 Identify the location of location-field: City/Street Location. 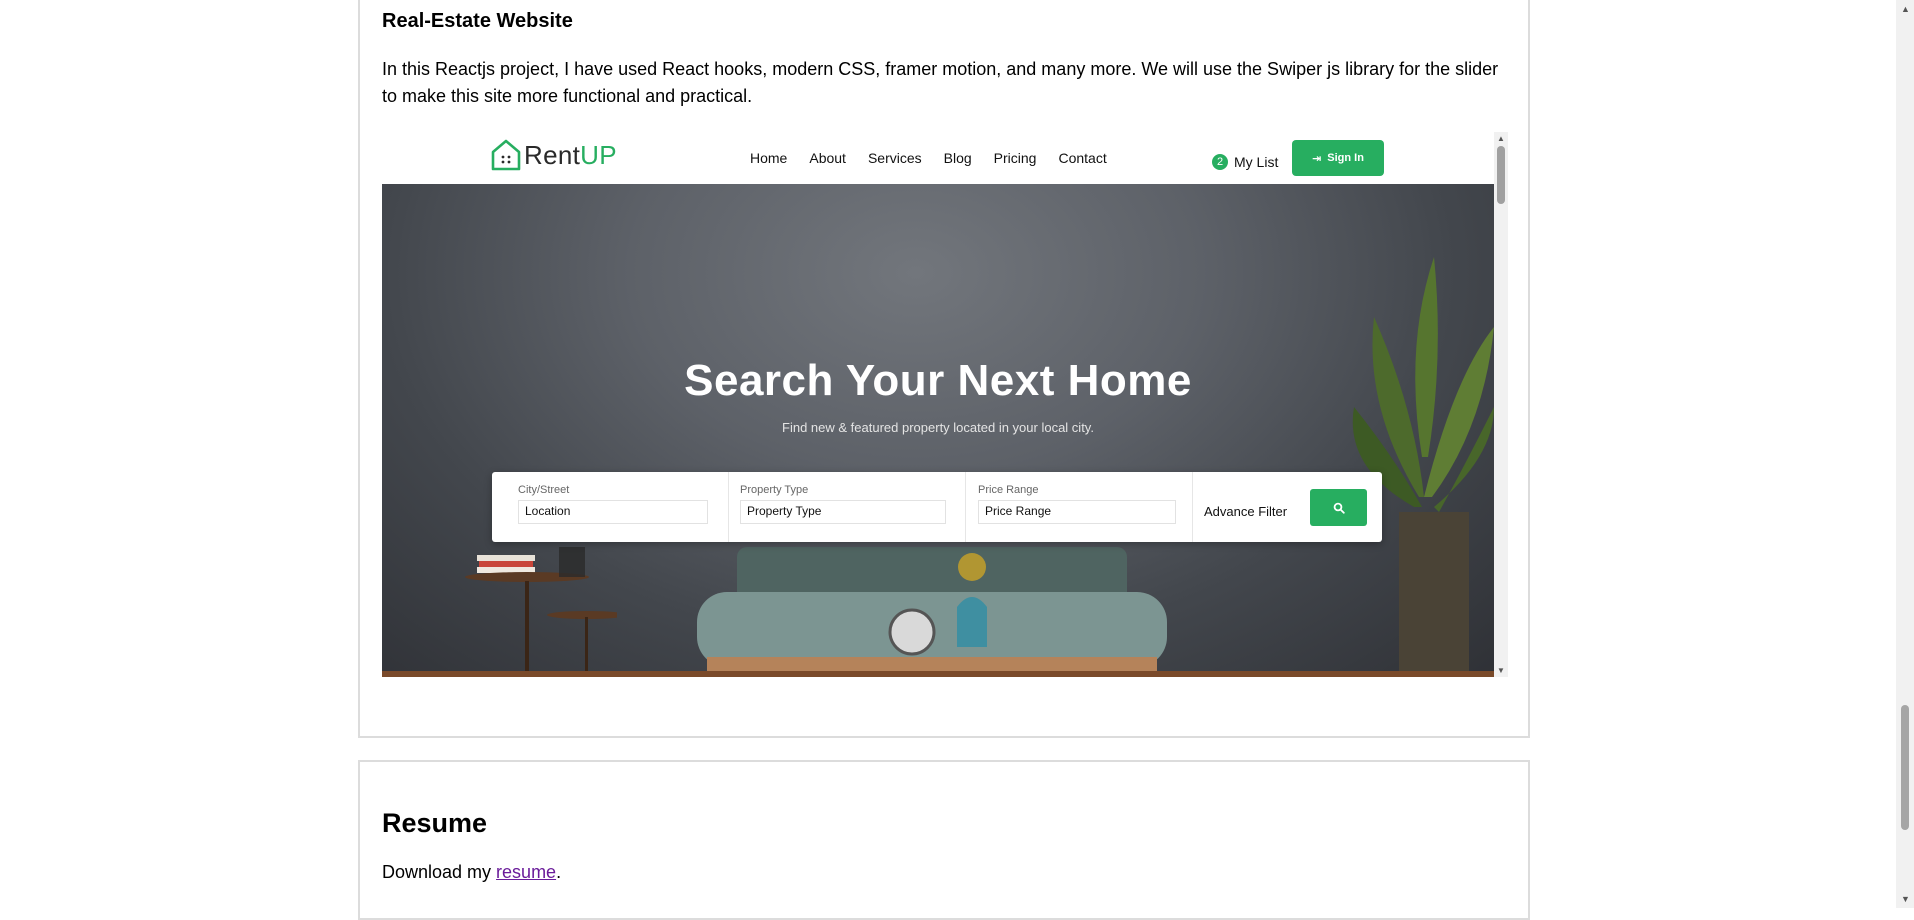
(613, 504).